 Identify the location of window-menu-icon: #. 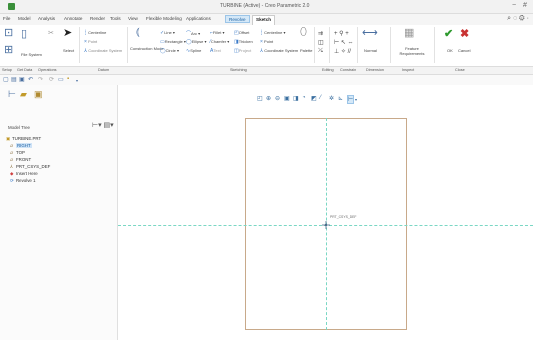
(525, 5).